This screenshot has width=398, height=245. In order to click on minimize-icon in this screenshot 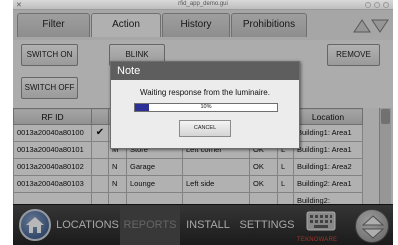, I will do `click(368, 5)`.